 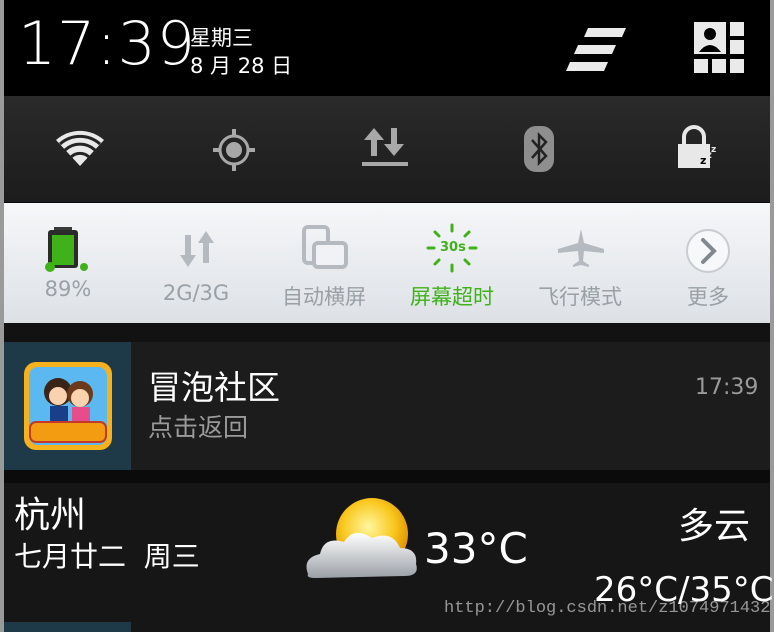 What do you see at coordinates (452, 297) in the screenshot?
I see `screen-timeout-label: 屏幕超时` at bounding box center [452, 297].